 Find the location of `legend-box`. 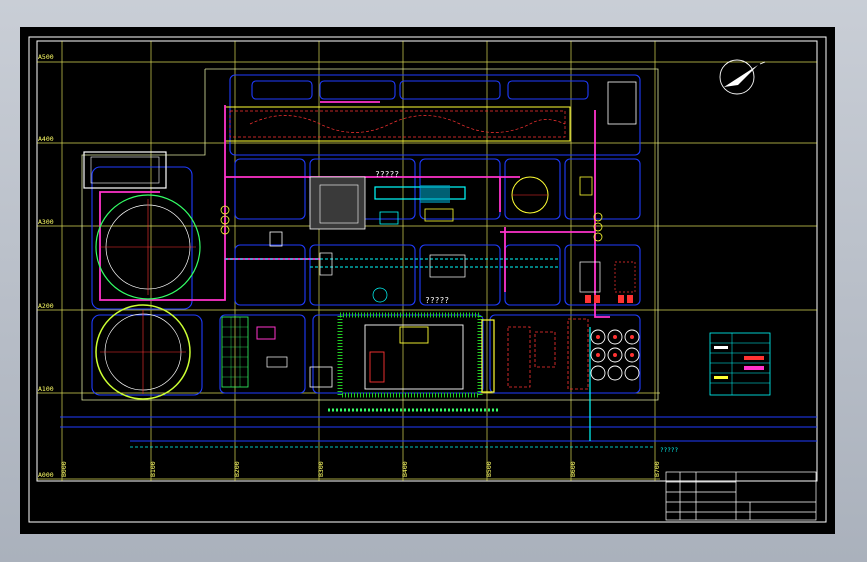

legend-box is located at coordinates (740, 364).